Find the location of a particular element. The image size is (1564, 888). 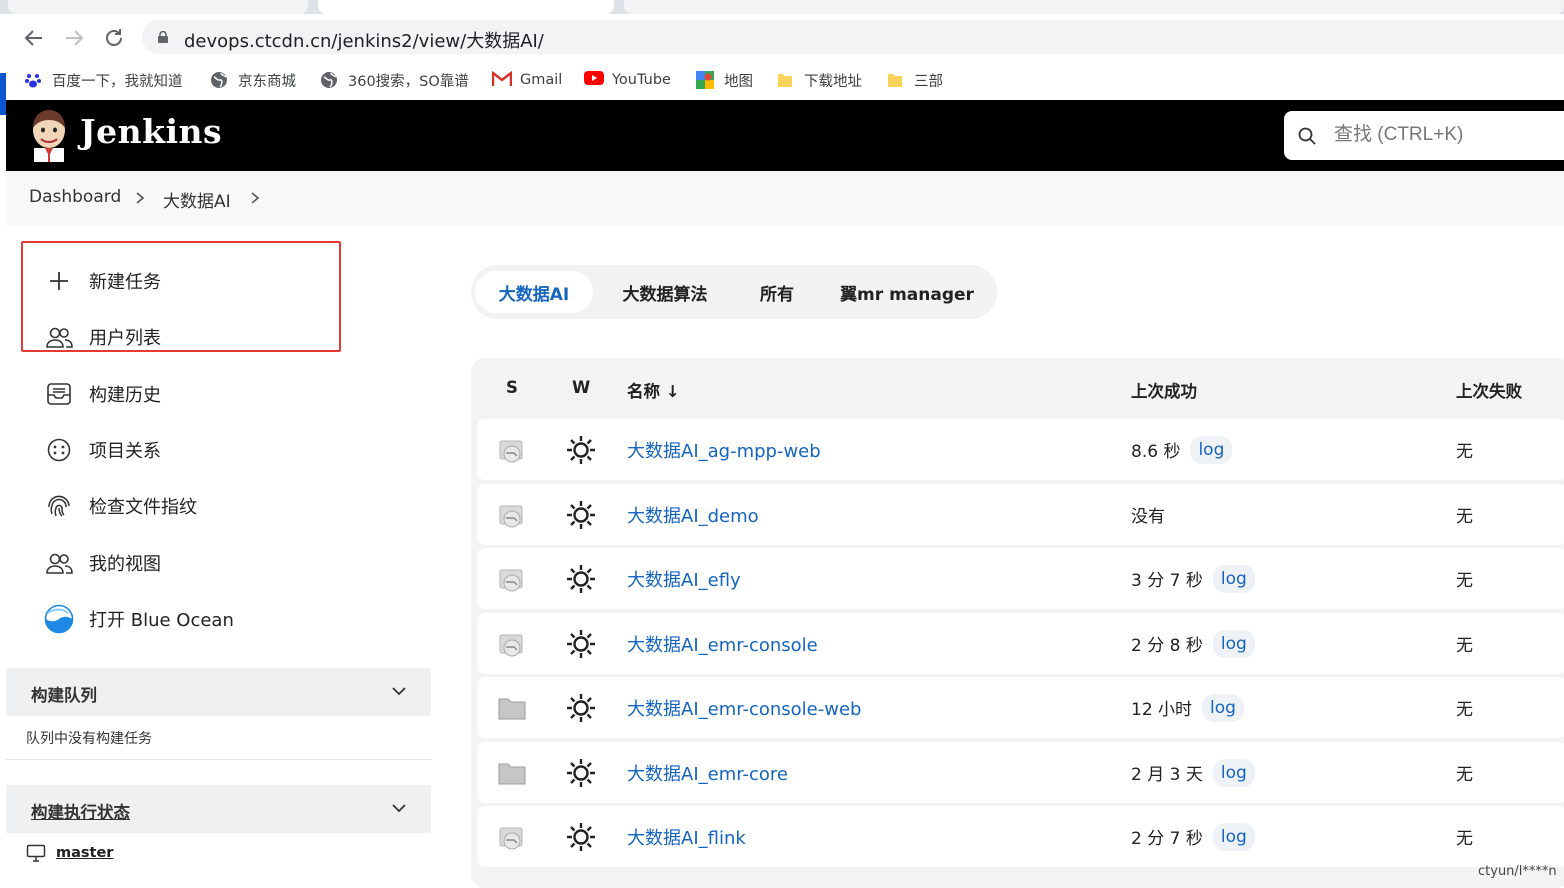

bookmark-download: 下载地址 is located at coordinates (819, 80).